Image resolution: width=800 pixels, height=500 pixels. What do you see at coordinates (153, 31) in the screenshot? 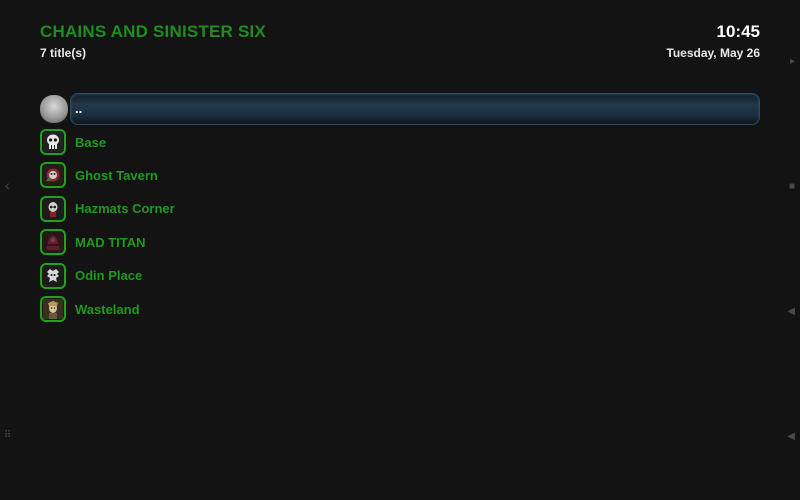
I see `page-title: CHAINS AND SINISTER SIX` at bounding box center [153, 31].